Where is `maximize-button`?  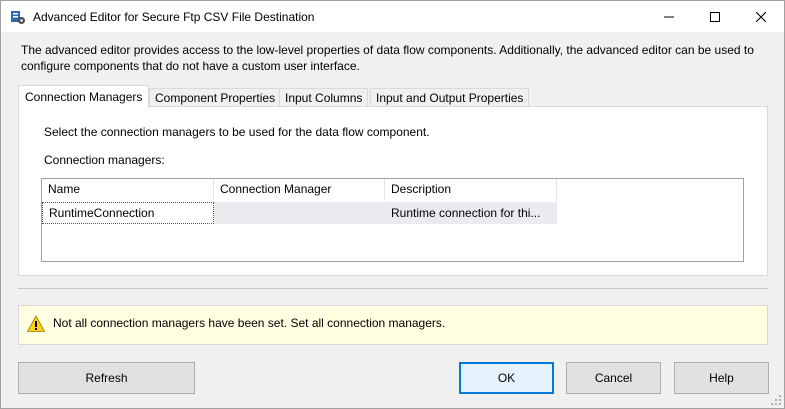 maximize-button is located at coordinates (715, 16).